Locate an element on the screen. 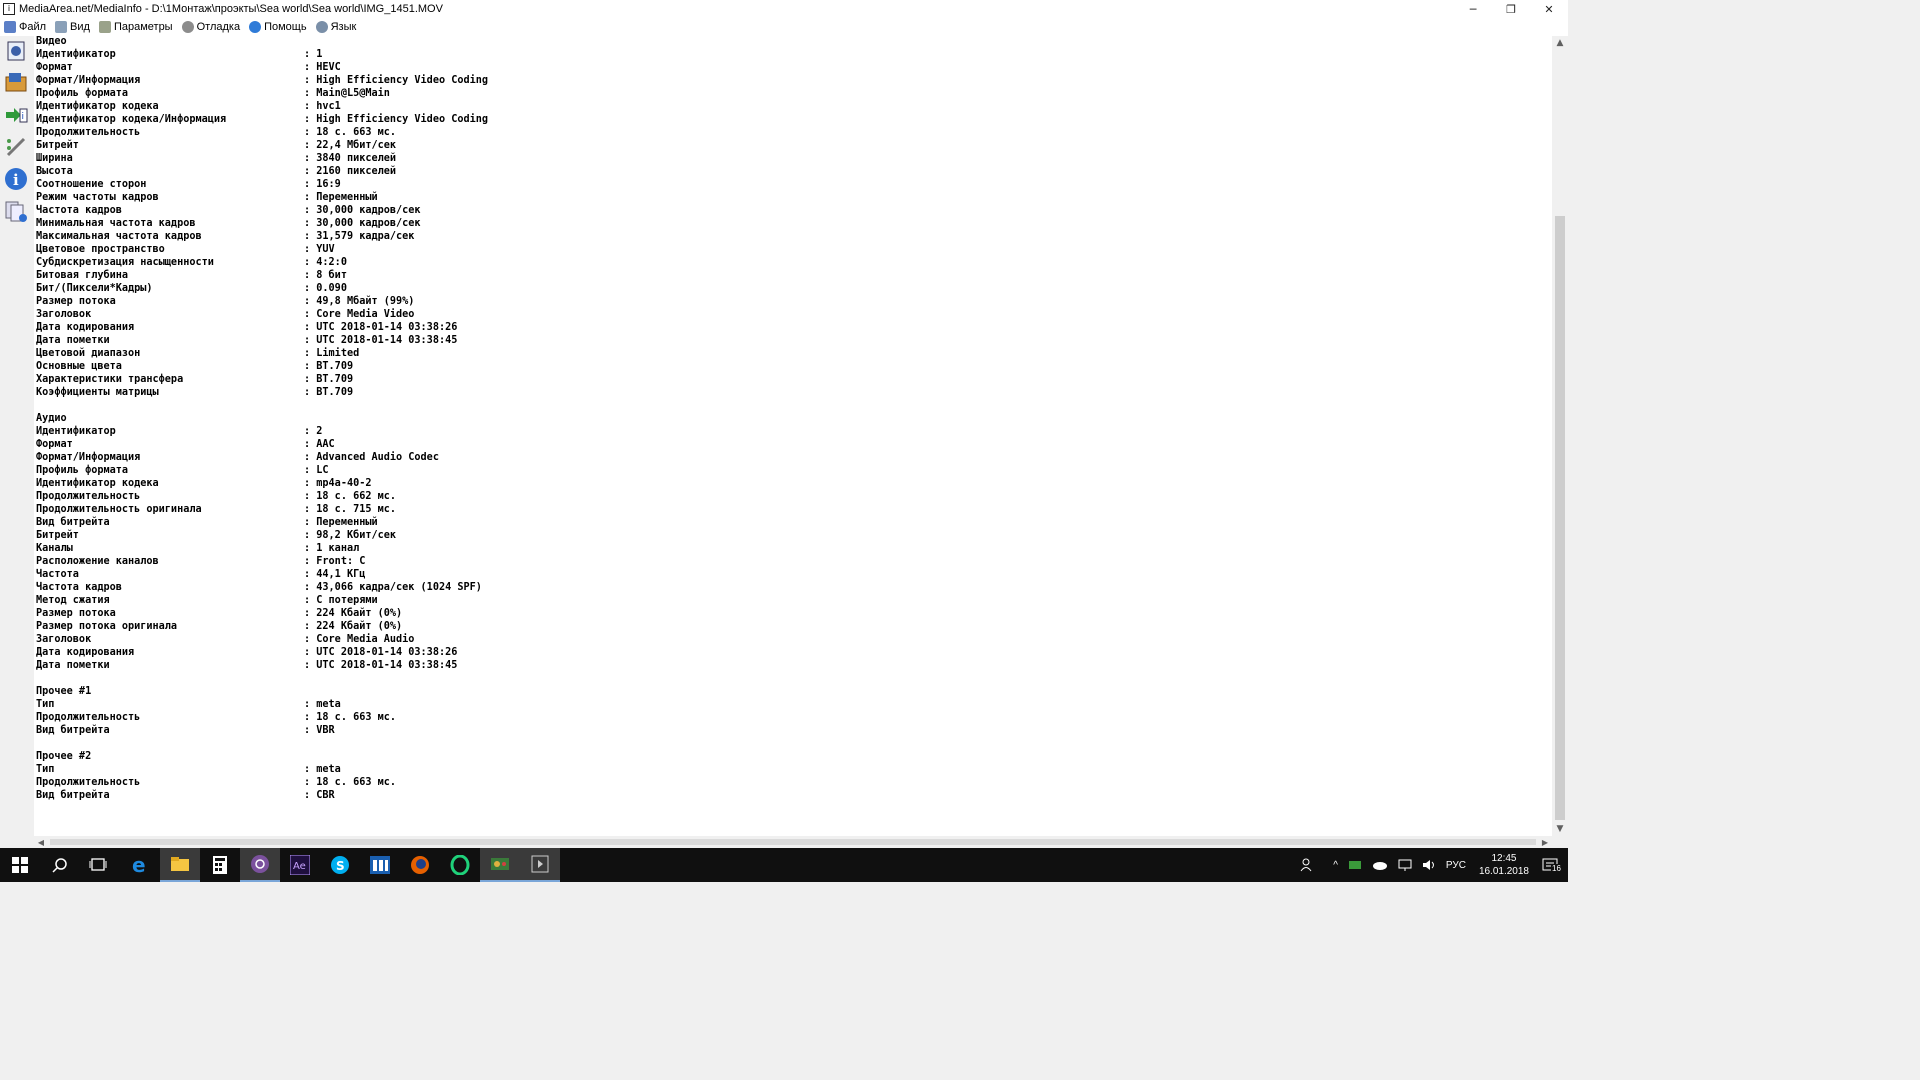 The image size is (1920, 1080). export-button: i is located at coordinates (16, 115).